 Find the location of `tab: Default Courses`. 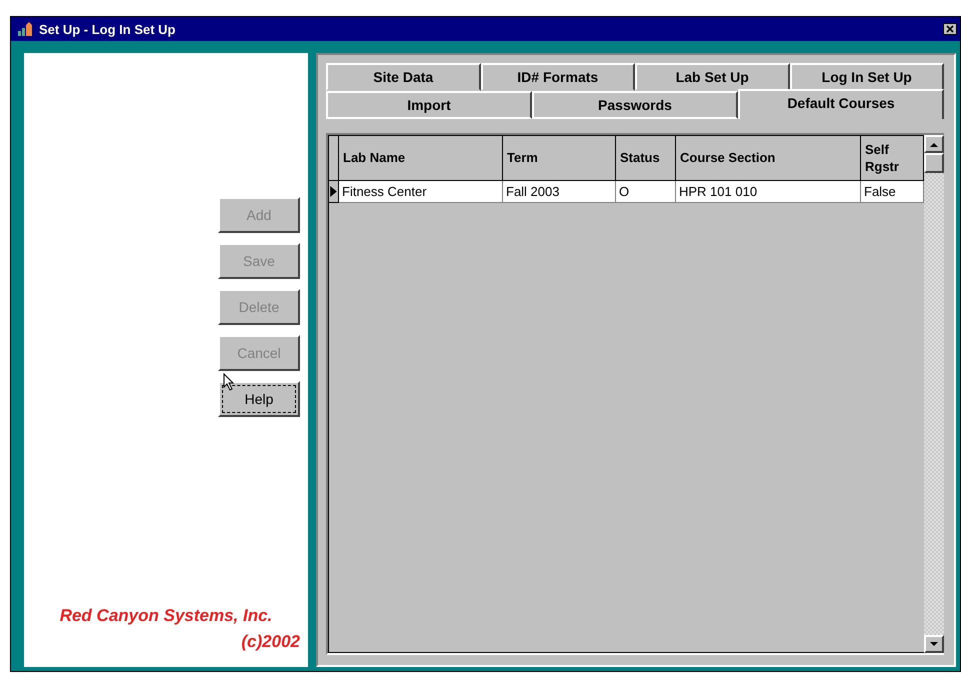

tab: Default Courses is located at coordinates (841, 104).